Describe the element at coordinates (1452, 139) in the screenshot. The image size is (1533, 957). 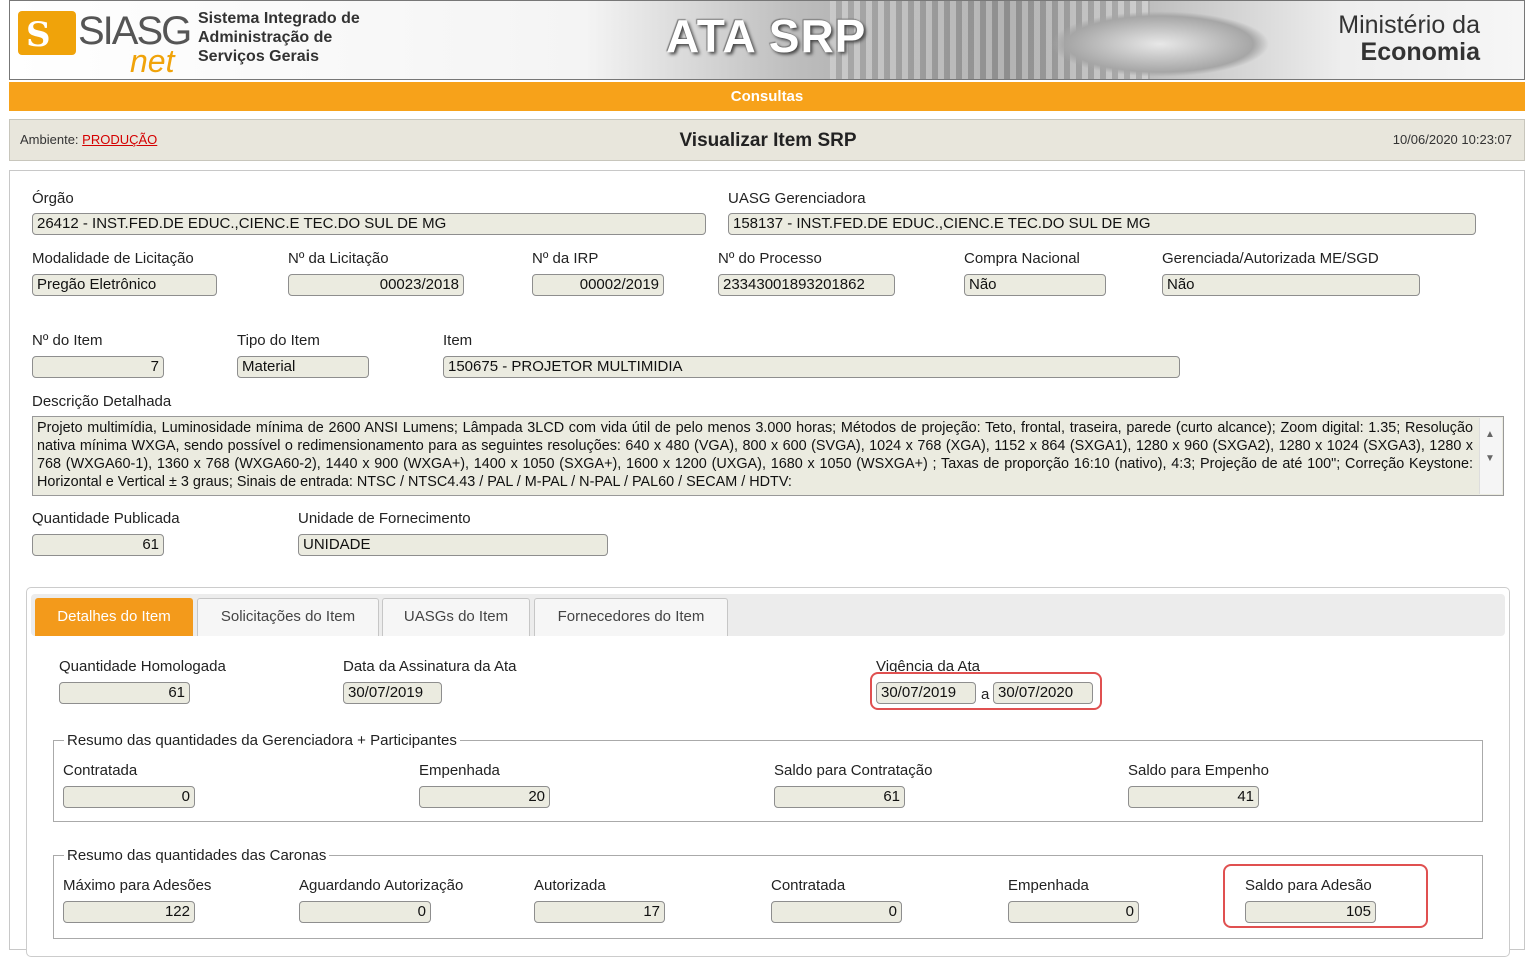
I see `timestamp: 10/06/2020 10:23:07` at that location.